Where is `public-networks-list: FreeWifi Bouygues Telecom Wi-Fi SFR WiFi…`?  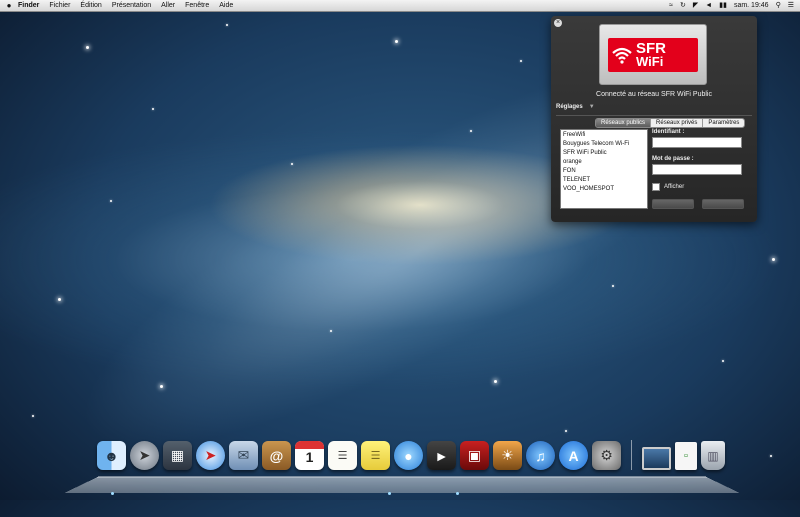
public-networks-list: FreeWifi Bouygues Telecom Wi-Fi SFR WiFi… is located at coordinates (604, 169).